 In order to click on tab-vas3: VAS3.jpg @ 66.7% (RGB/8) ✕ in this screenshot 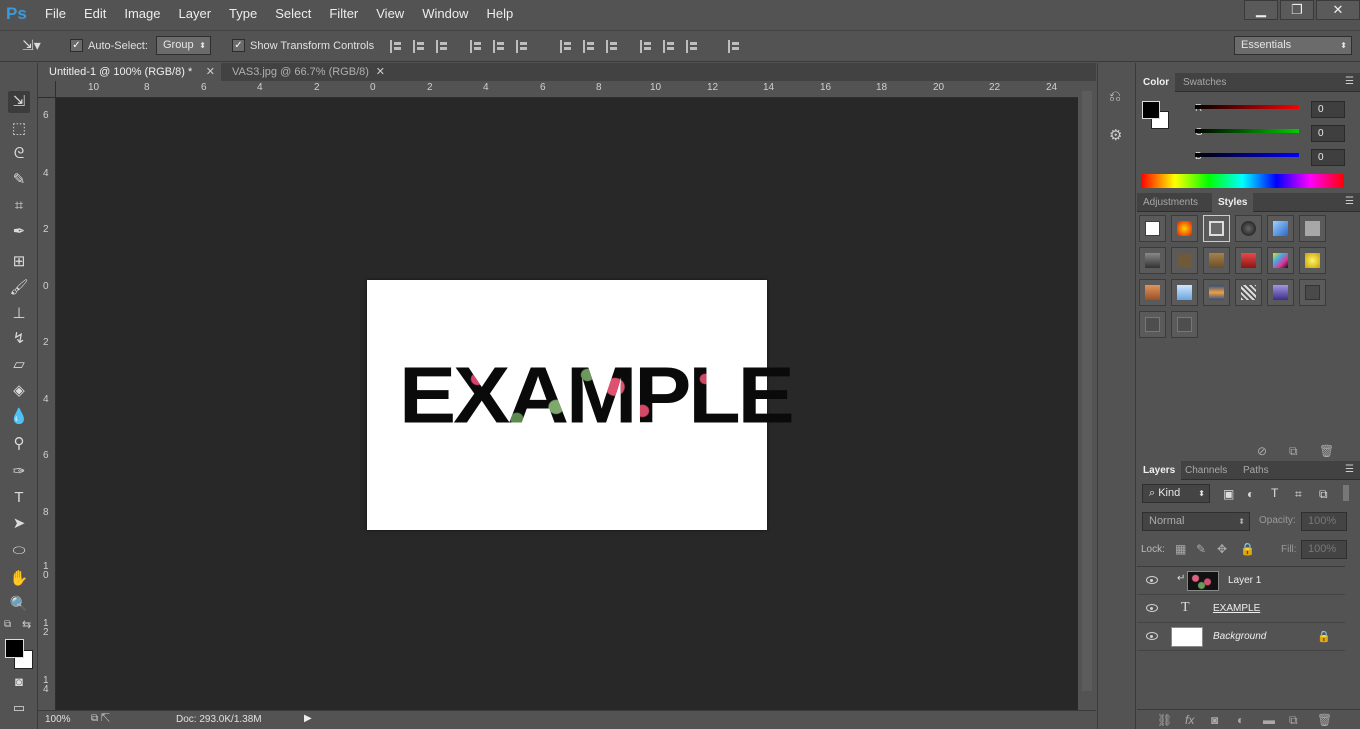, I will do `click(306, 72)`.